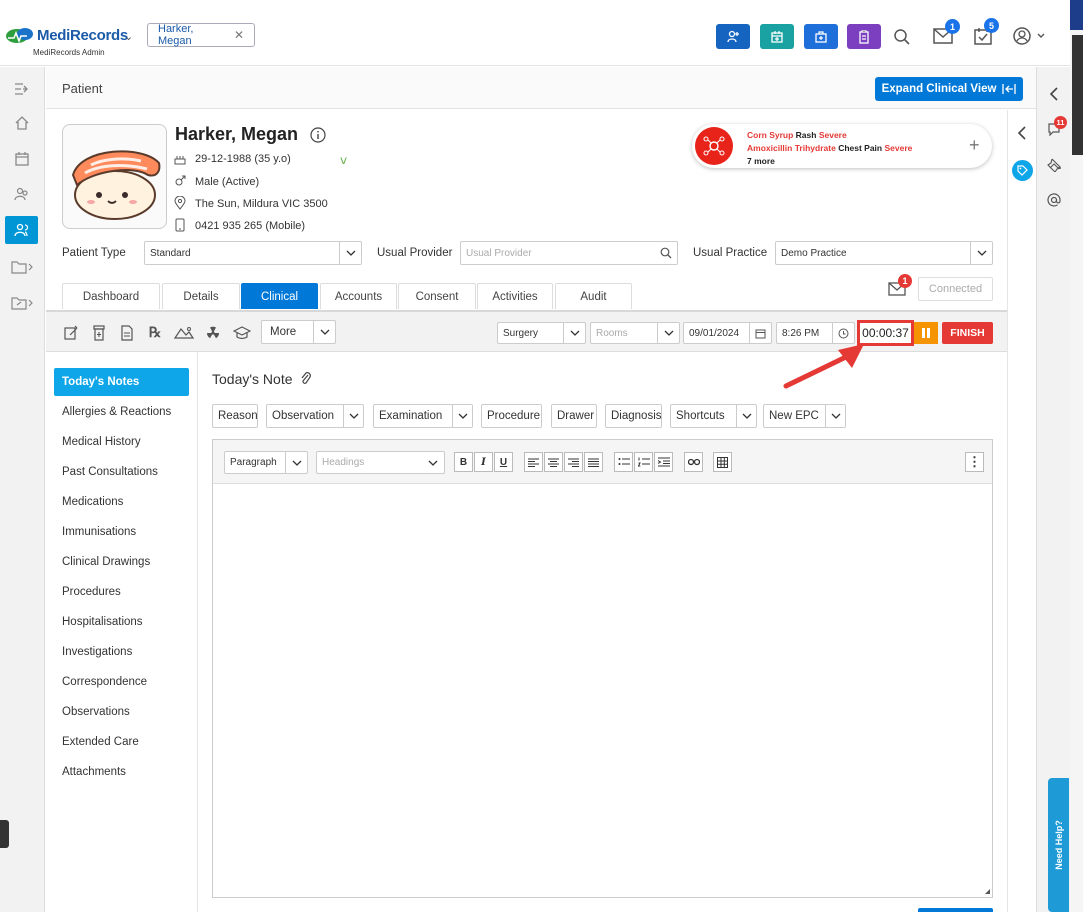 Image resolution: width=1083 pixels, height=912 pixels. Describe the element at coordinates (693, 462) in the screenshot. I see `link-icon` at that location.